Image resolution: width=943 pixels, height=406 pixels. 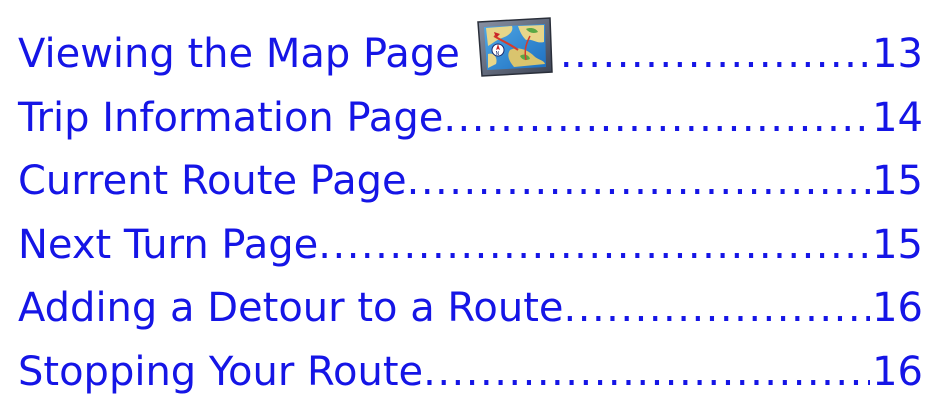 What do you see at coordinates (230, 121) in the screenshot?
I see `toc-entry-title: Trip Information Page` at bounding box center [230, 121].